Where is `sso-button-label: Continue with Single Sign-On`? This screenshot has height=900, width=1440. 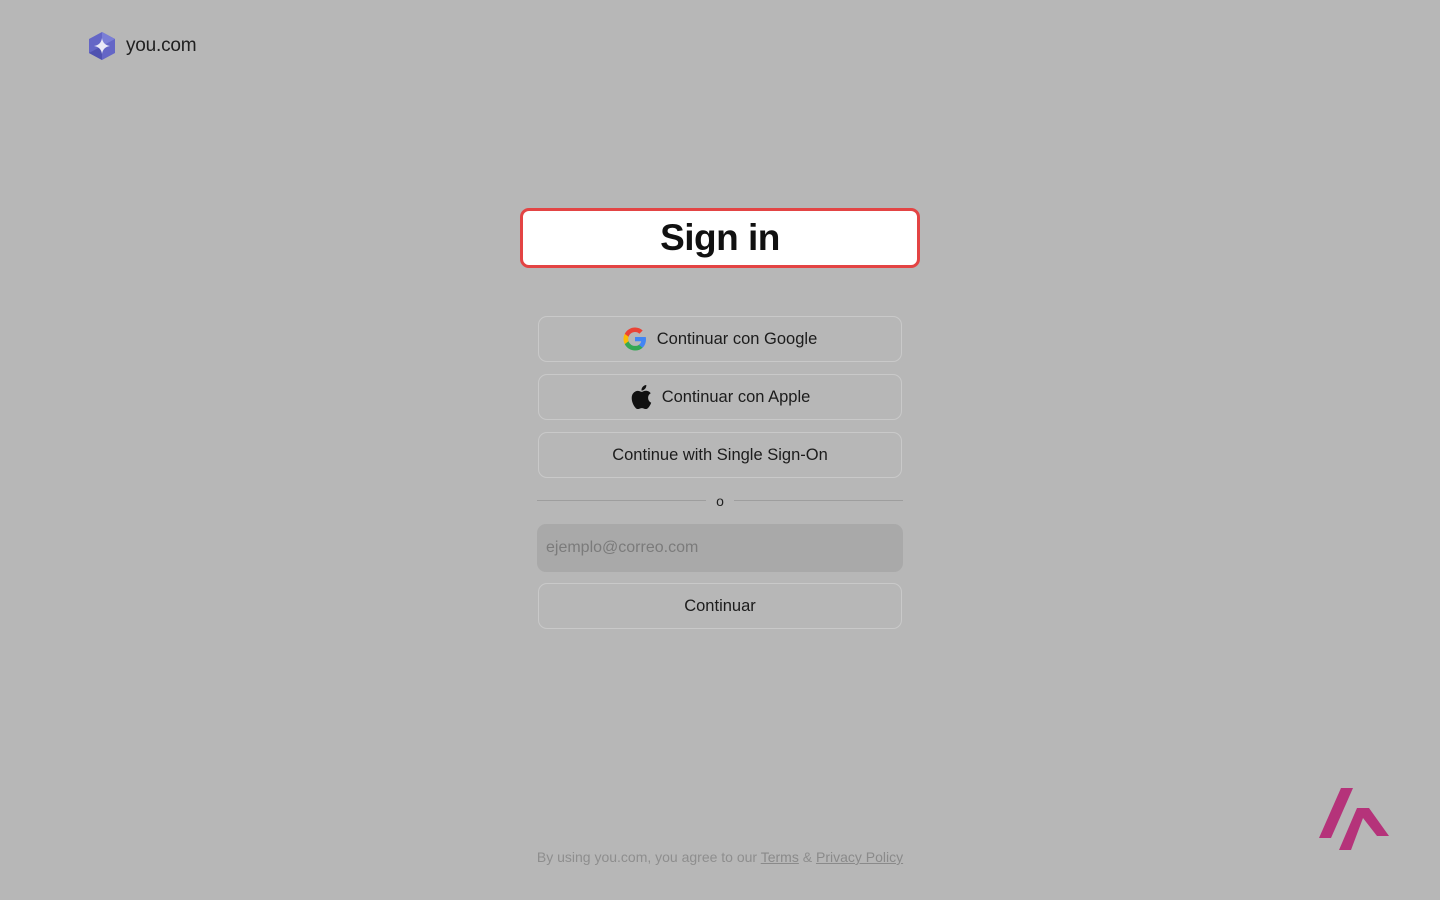 sso-button-label: Continue with Single Sign-On is located at coordinates (720, 454).